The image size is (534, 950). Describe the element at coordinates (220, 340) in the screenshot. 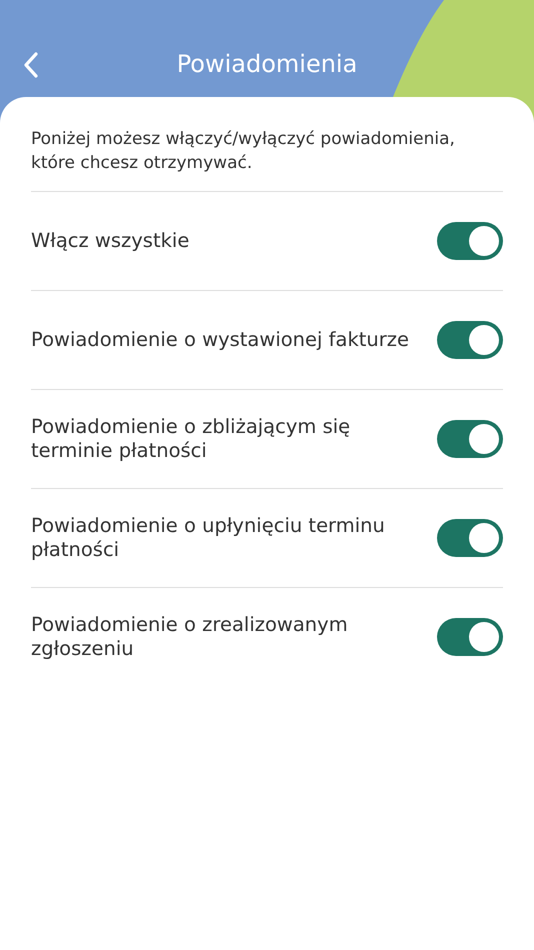

I see `setting-label: Powiadomienie o wystawionej fakturze` at that location.